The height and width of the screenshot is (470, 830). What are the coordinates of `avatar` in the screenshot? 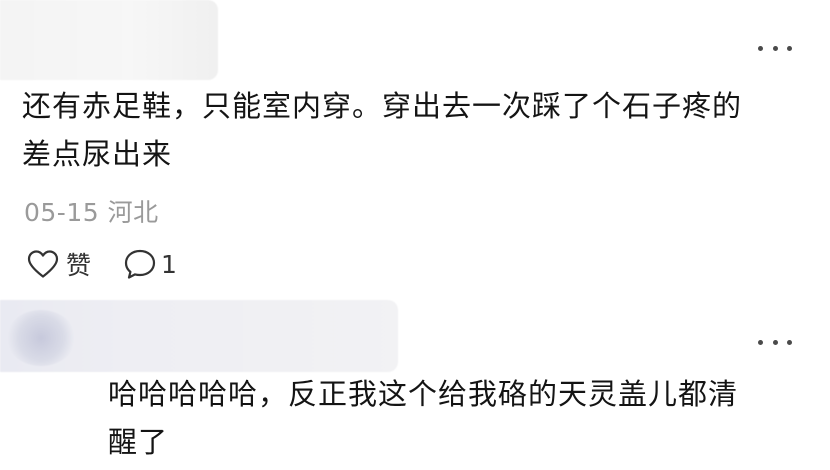 It's located at (41, 338).